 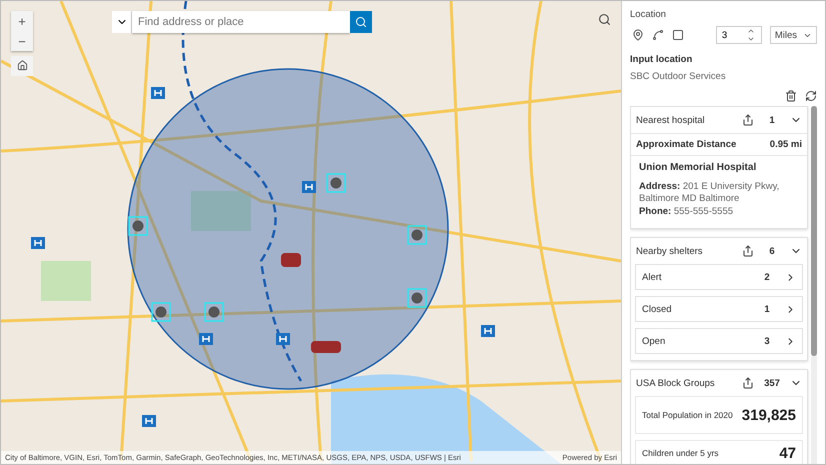 What do you see at coordinates (648, 14) in the screenshot?
I see `location-label: Location` at bounding box center [648, 14].